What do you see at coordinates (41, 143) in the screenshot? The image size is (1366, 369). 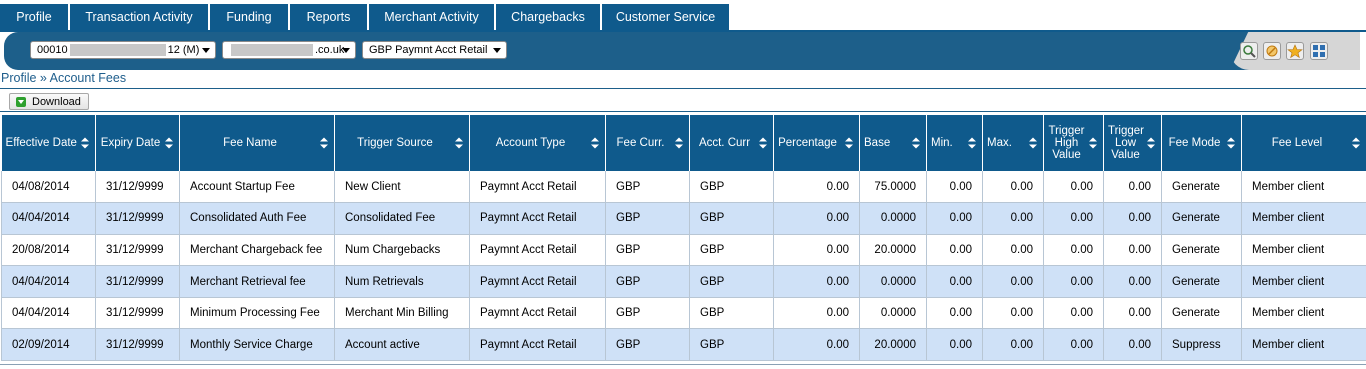 I see `header-label: Effective Date` at bounding box center [41, 143].